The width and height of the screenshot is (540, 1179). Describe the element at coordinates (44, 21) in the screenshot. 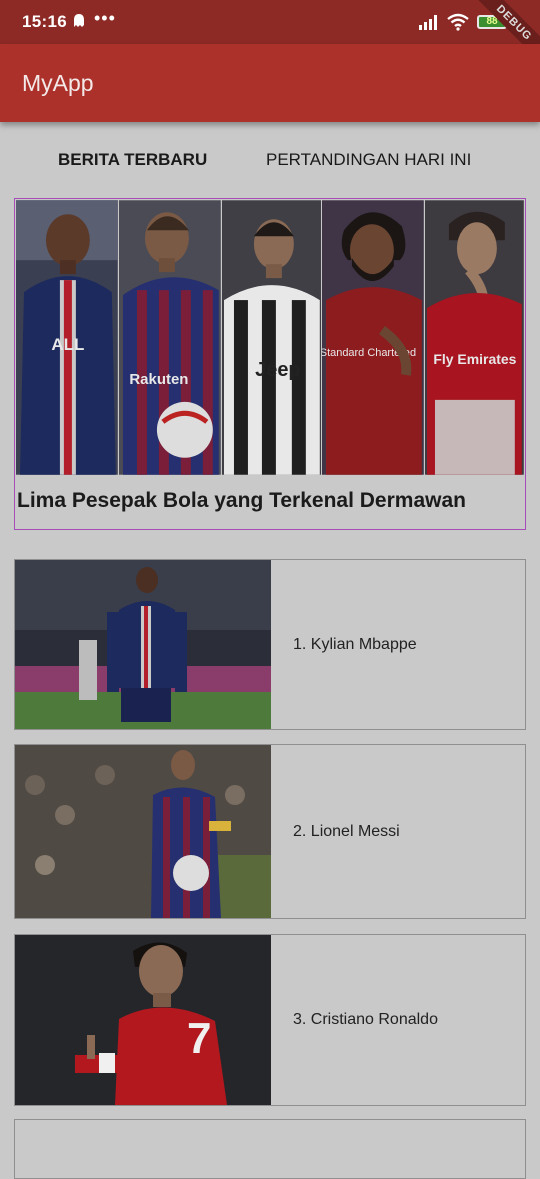

I see `status-time: 15:16` at that location.